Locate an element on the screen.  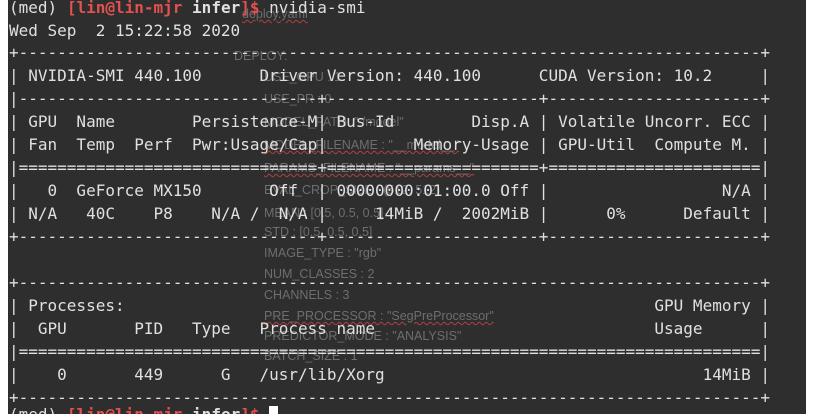
table-line: | 0 449 G /usr/lib/Xorg 14MiB | is located at coordinates (389, 374).